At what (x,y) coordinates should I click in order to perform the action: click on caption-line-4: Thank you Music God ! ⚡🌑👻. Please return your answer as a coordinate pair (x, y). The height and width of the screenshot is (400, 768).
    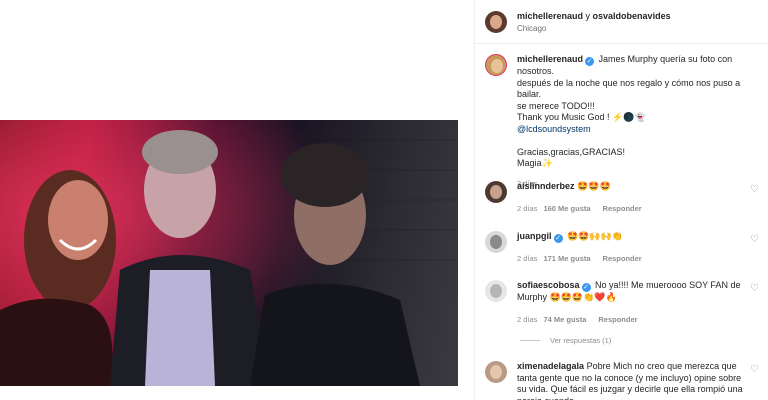
    Looking at the image, I should click on (581, 117).